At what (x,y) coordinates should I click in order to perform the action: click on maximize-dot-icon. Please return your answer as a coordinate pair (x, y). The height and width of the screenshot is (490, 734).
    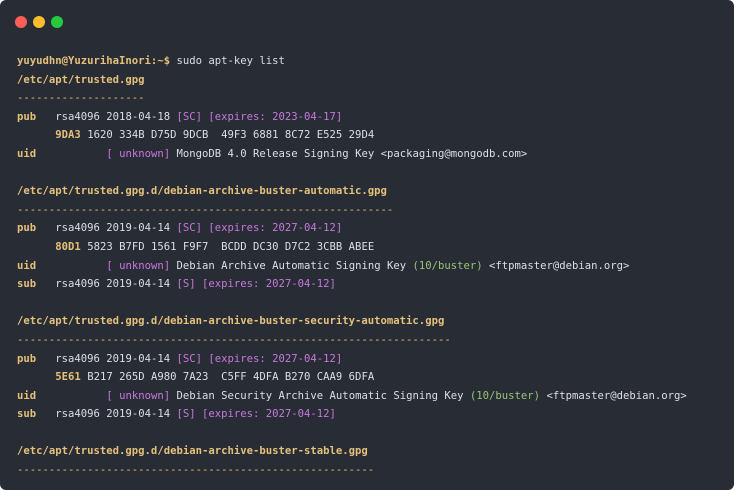
    Looking at the image, I should click on (57, 22).